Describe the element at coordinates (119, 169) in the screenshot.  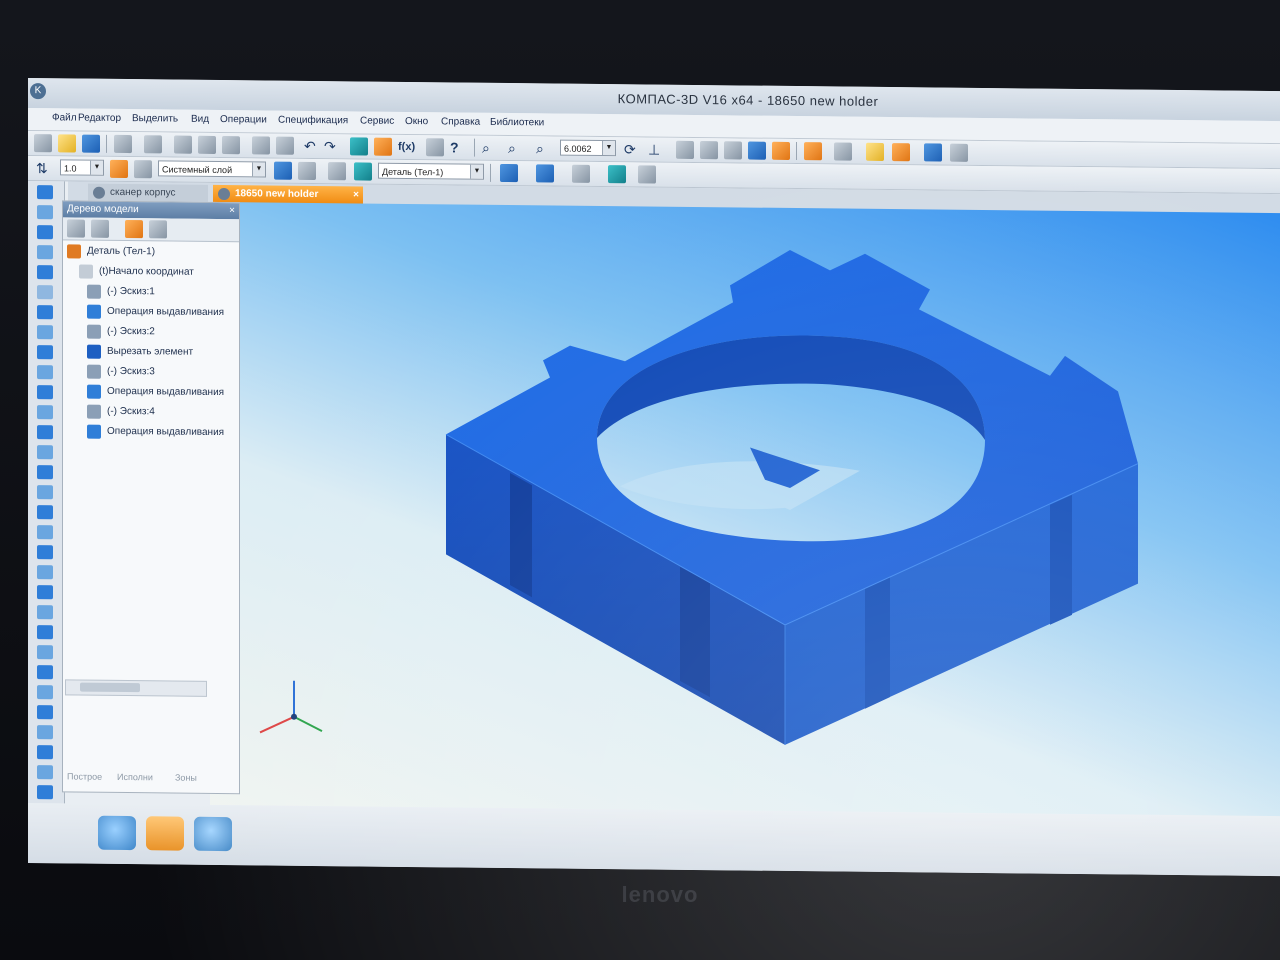
I see `snap-icon` at that location.